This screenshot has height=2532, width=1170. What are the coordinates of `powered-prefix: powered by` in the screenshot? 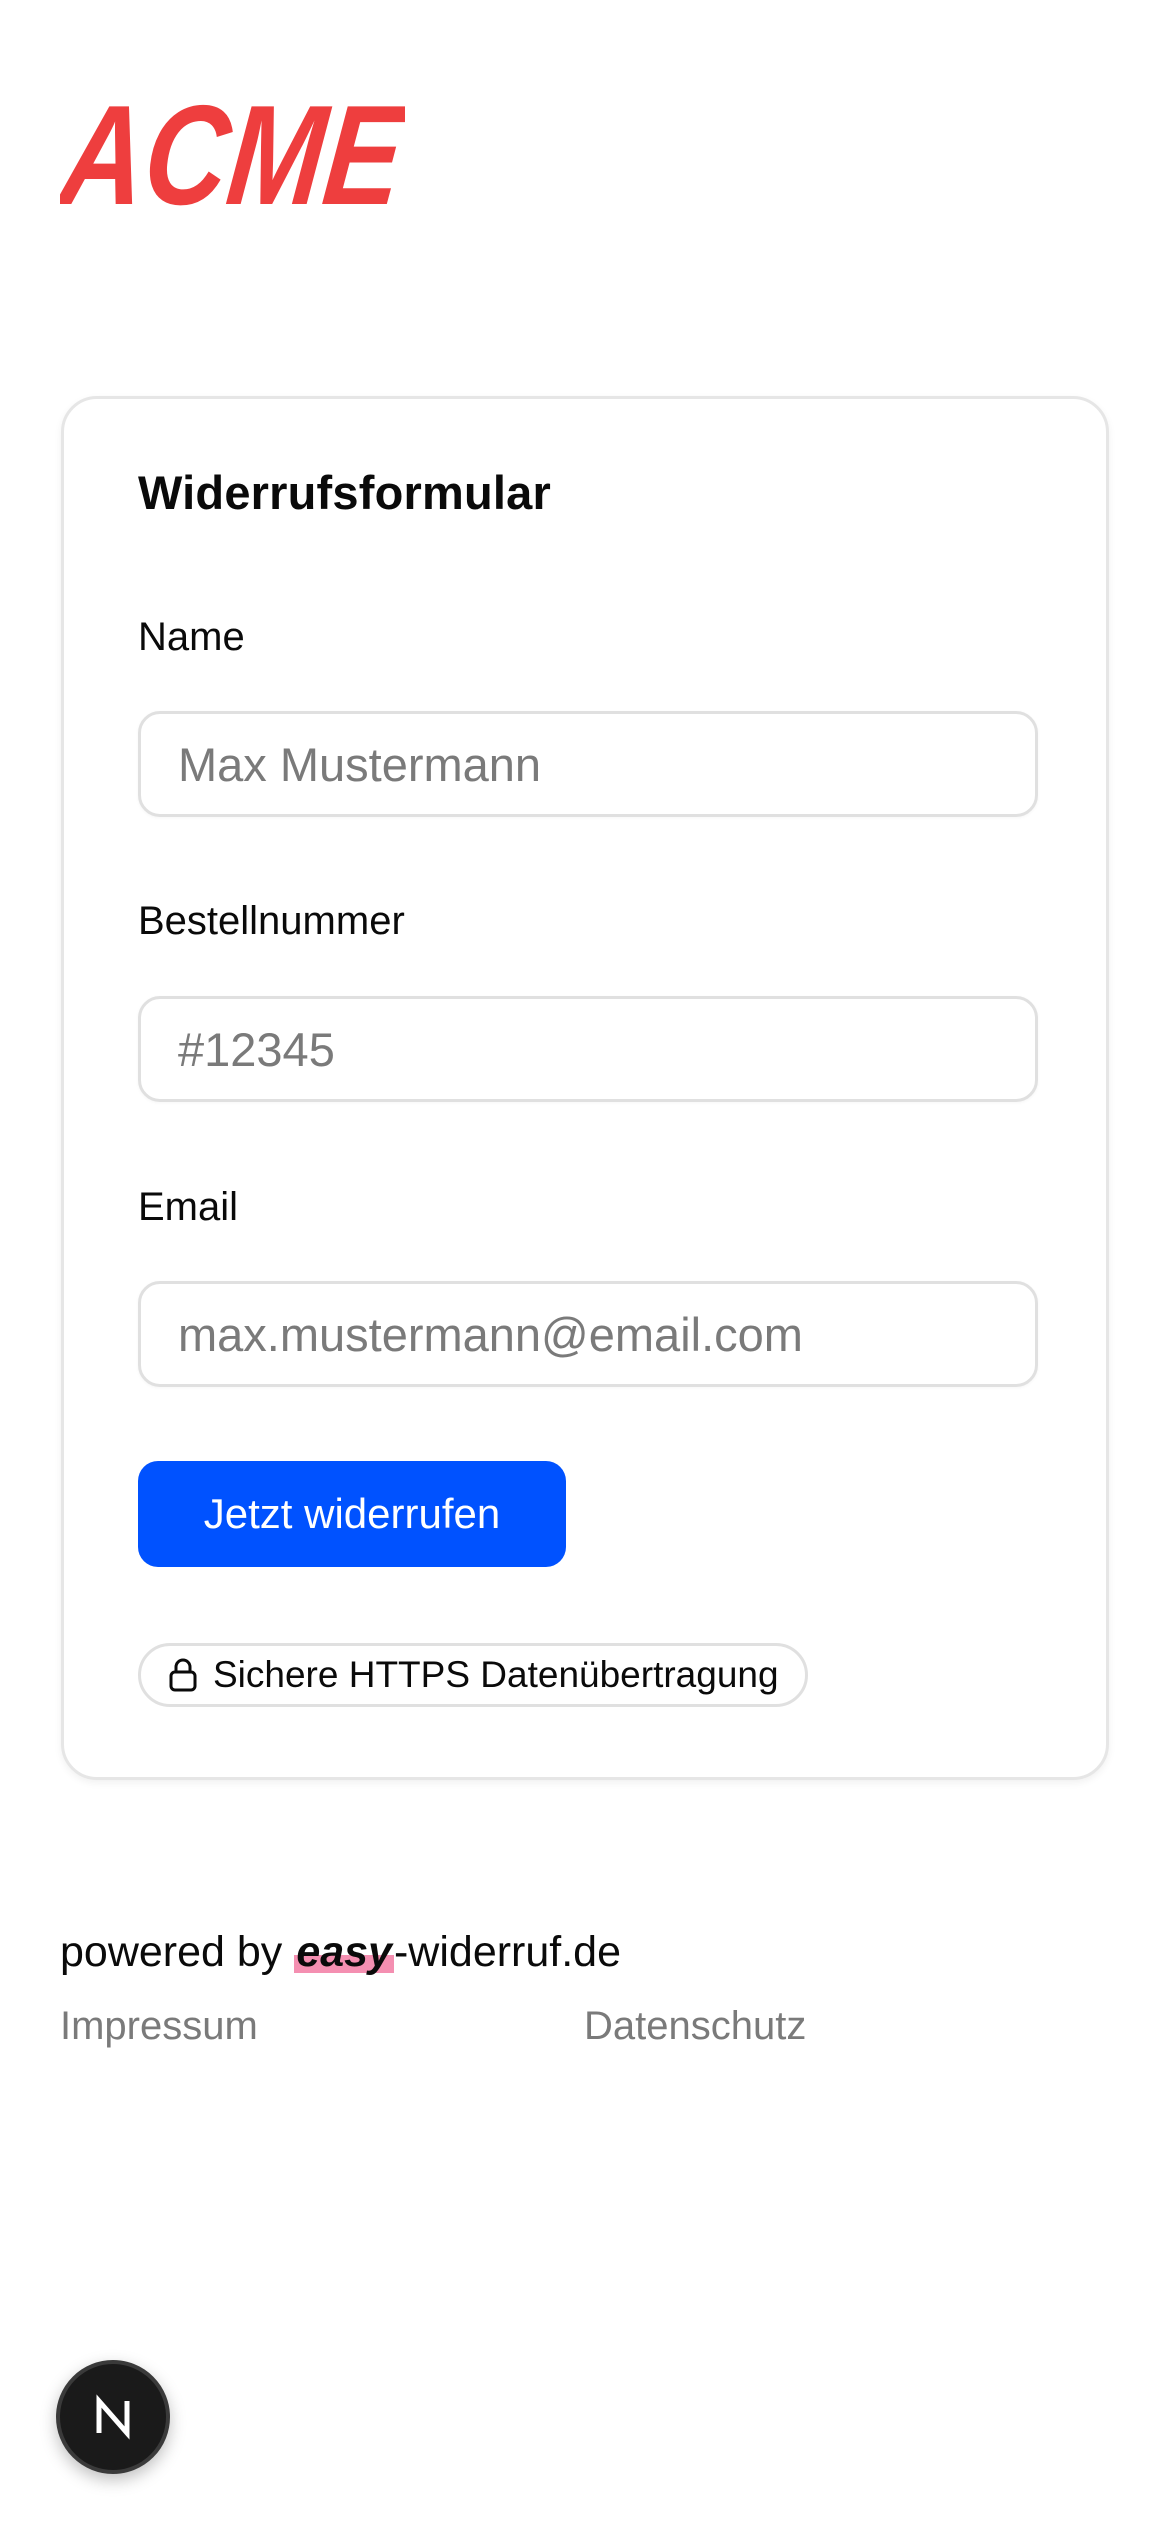 It's located at (171, 1952).